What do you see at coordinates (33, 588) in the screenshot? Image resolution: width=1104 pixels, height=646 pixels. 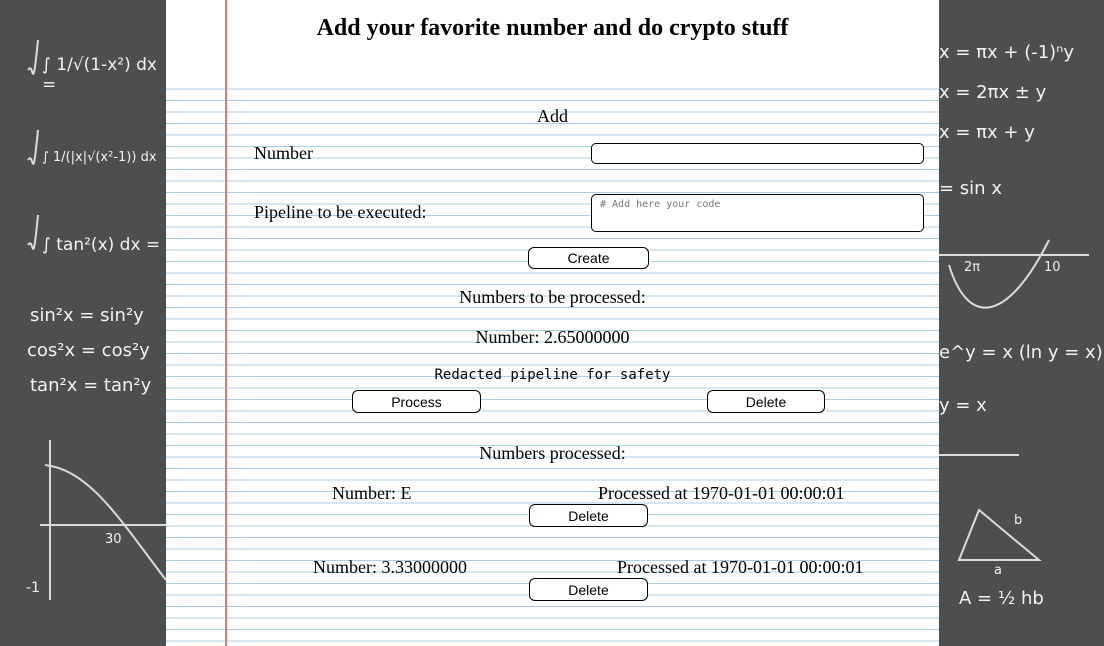 I see `chalk-label-neg1: -1` at bounding box center [33, 588].